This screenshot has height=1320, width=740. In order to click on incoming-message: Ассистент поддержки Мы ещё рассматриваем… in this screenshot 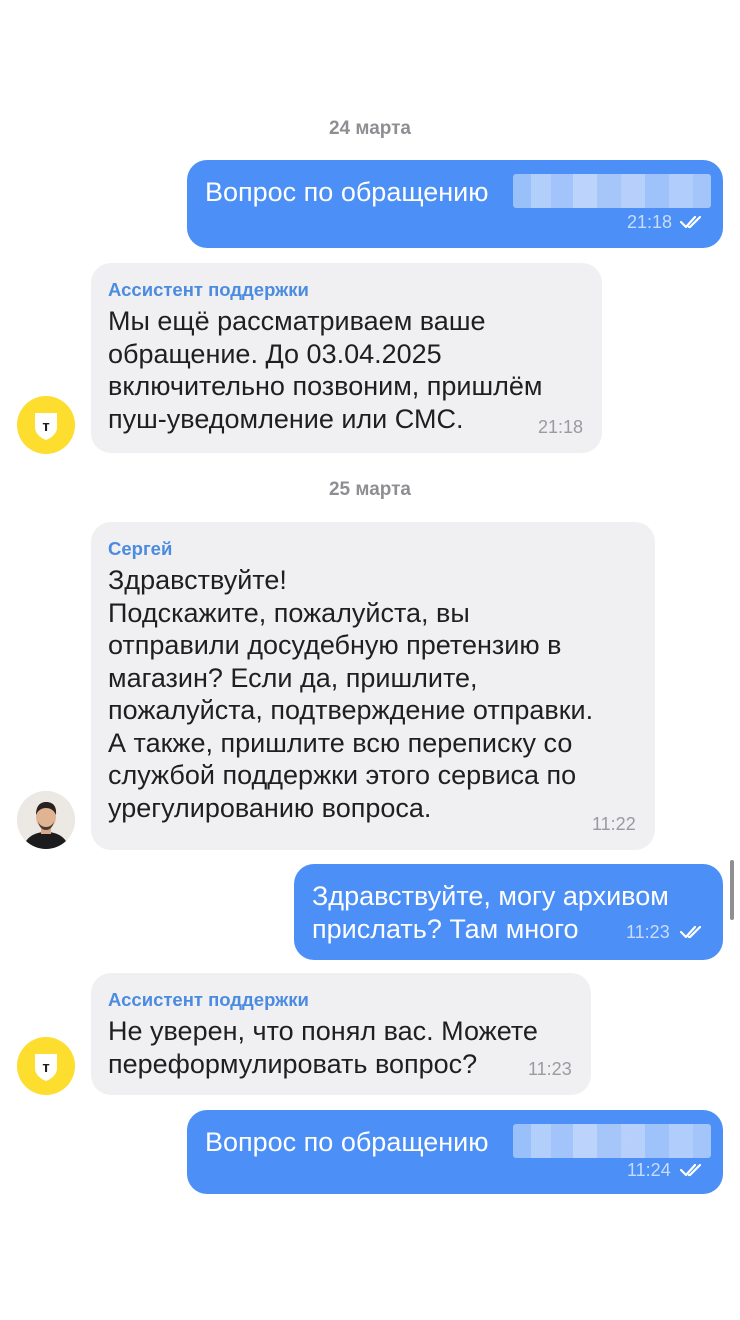, I will do `click(346, 358)`.